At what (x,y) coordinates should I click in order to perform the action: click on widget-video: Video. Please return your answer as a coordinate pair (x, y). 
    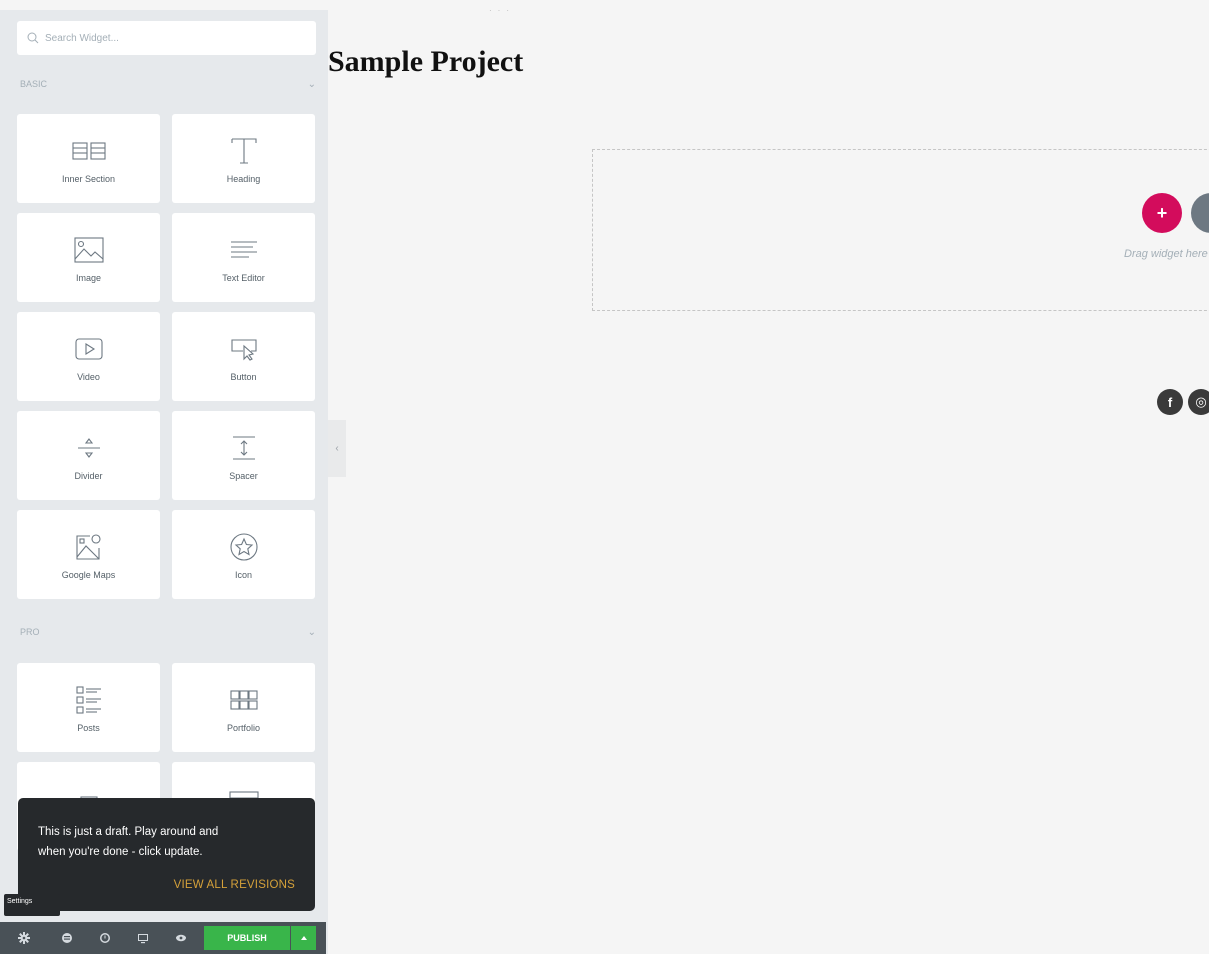
    Looking at the image, I should click on (88, 356).